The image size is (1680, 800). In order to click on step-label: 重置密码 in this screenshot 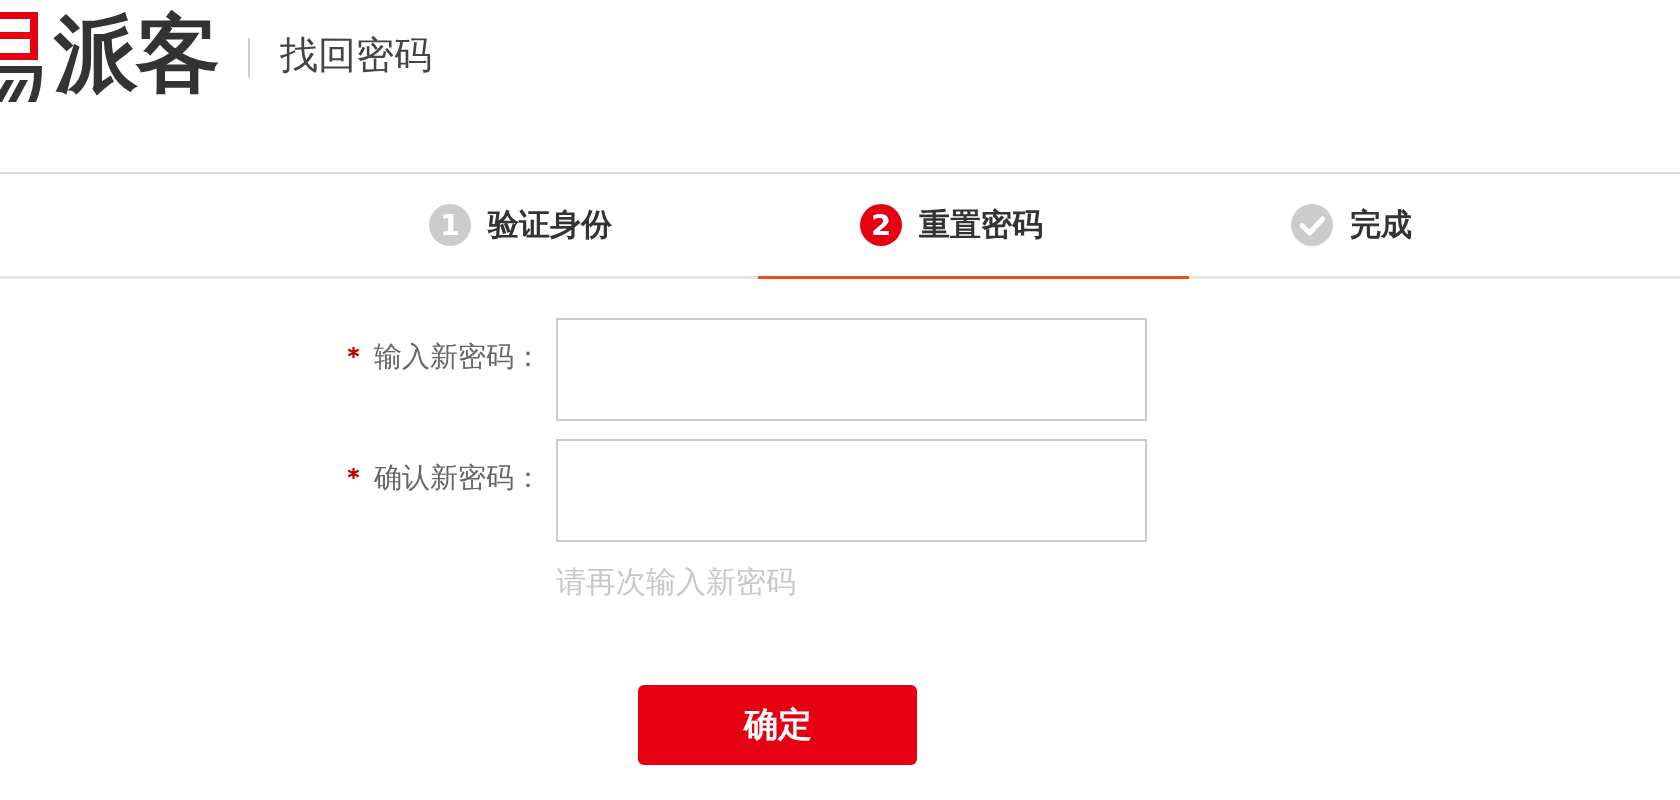, I will do `click(981, 224)`.